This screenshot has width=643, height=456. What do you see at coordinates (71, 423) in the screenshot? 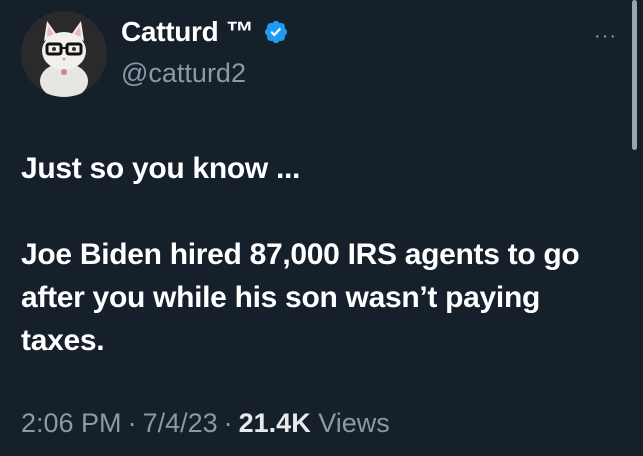
I see `tweet-time: 2:06 PM` at bounding box center [71, 423].